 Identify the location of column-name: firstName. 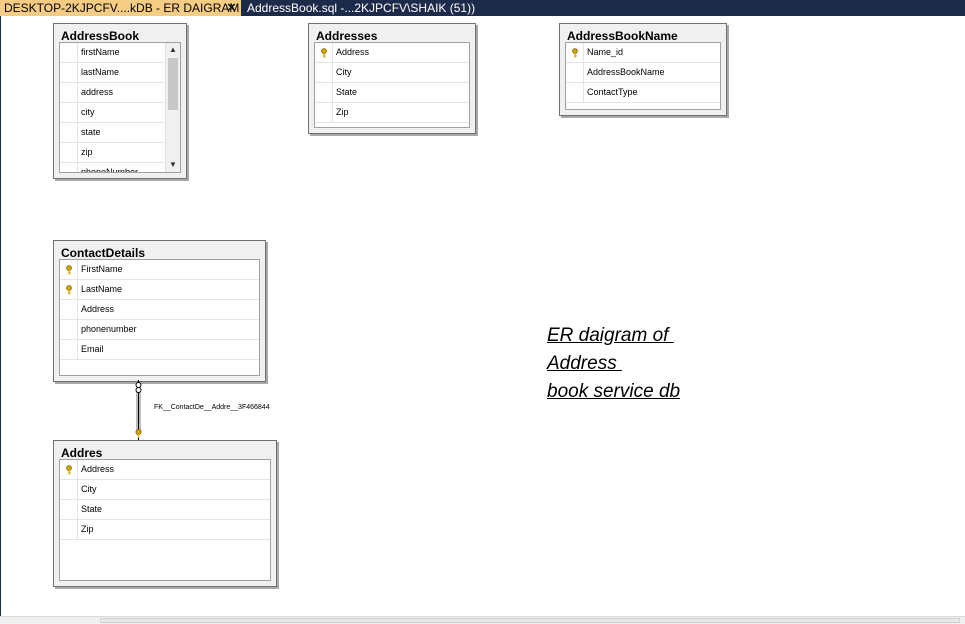
(100, 52).